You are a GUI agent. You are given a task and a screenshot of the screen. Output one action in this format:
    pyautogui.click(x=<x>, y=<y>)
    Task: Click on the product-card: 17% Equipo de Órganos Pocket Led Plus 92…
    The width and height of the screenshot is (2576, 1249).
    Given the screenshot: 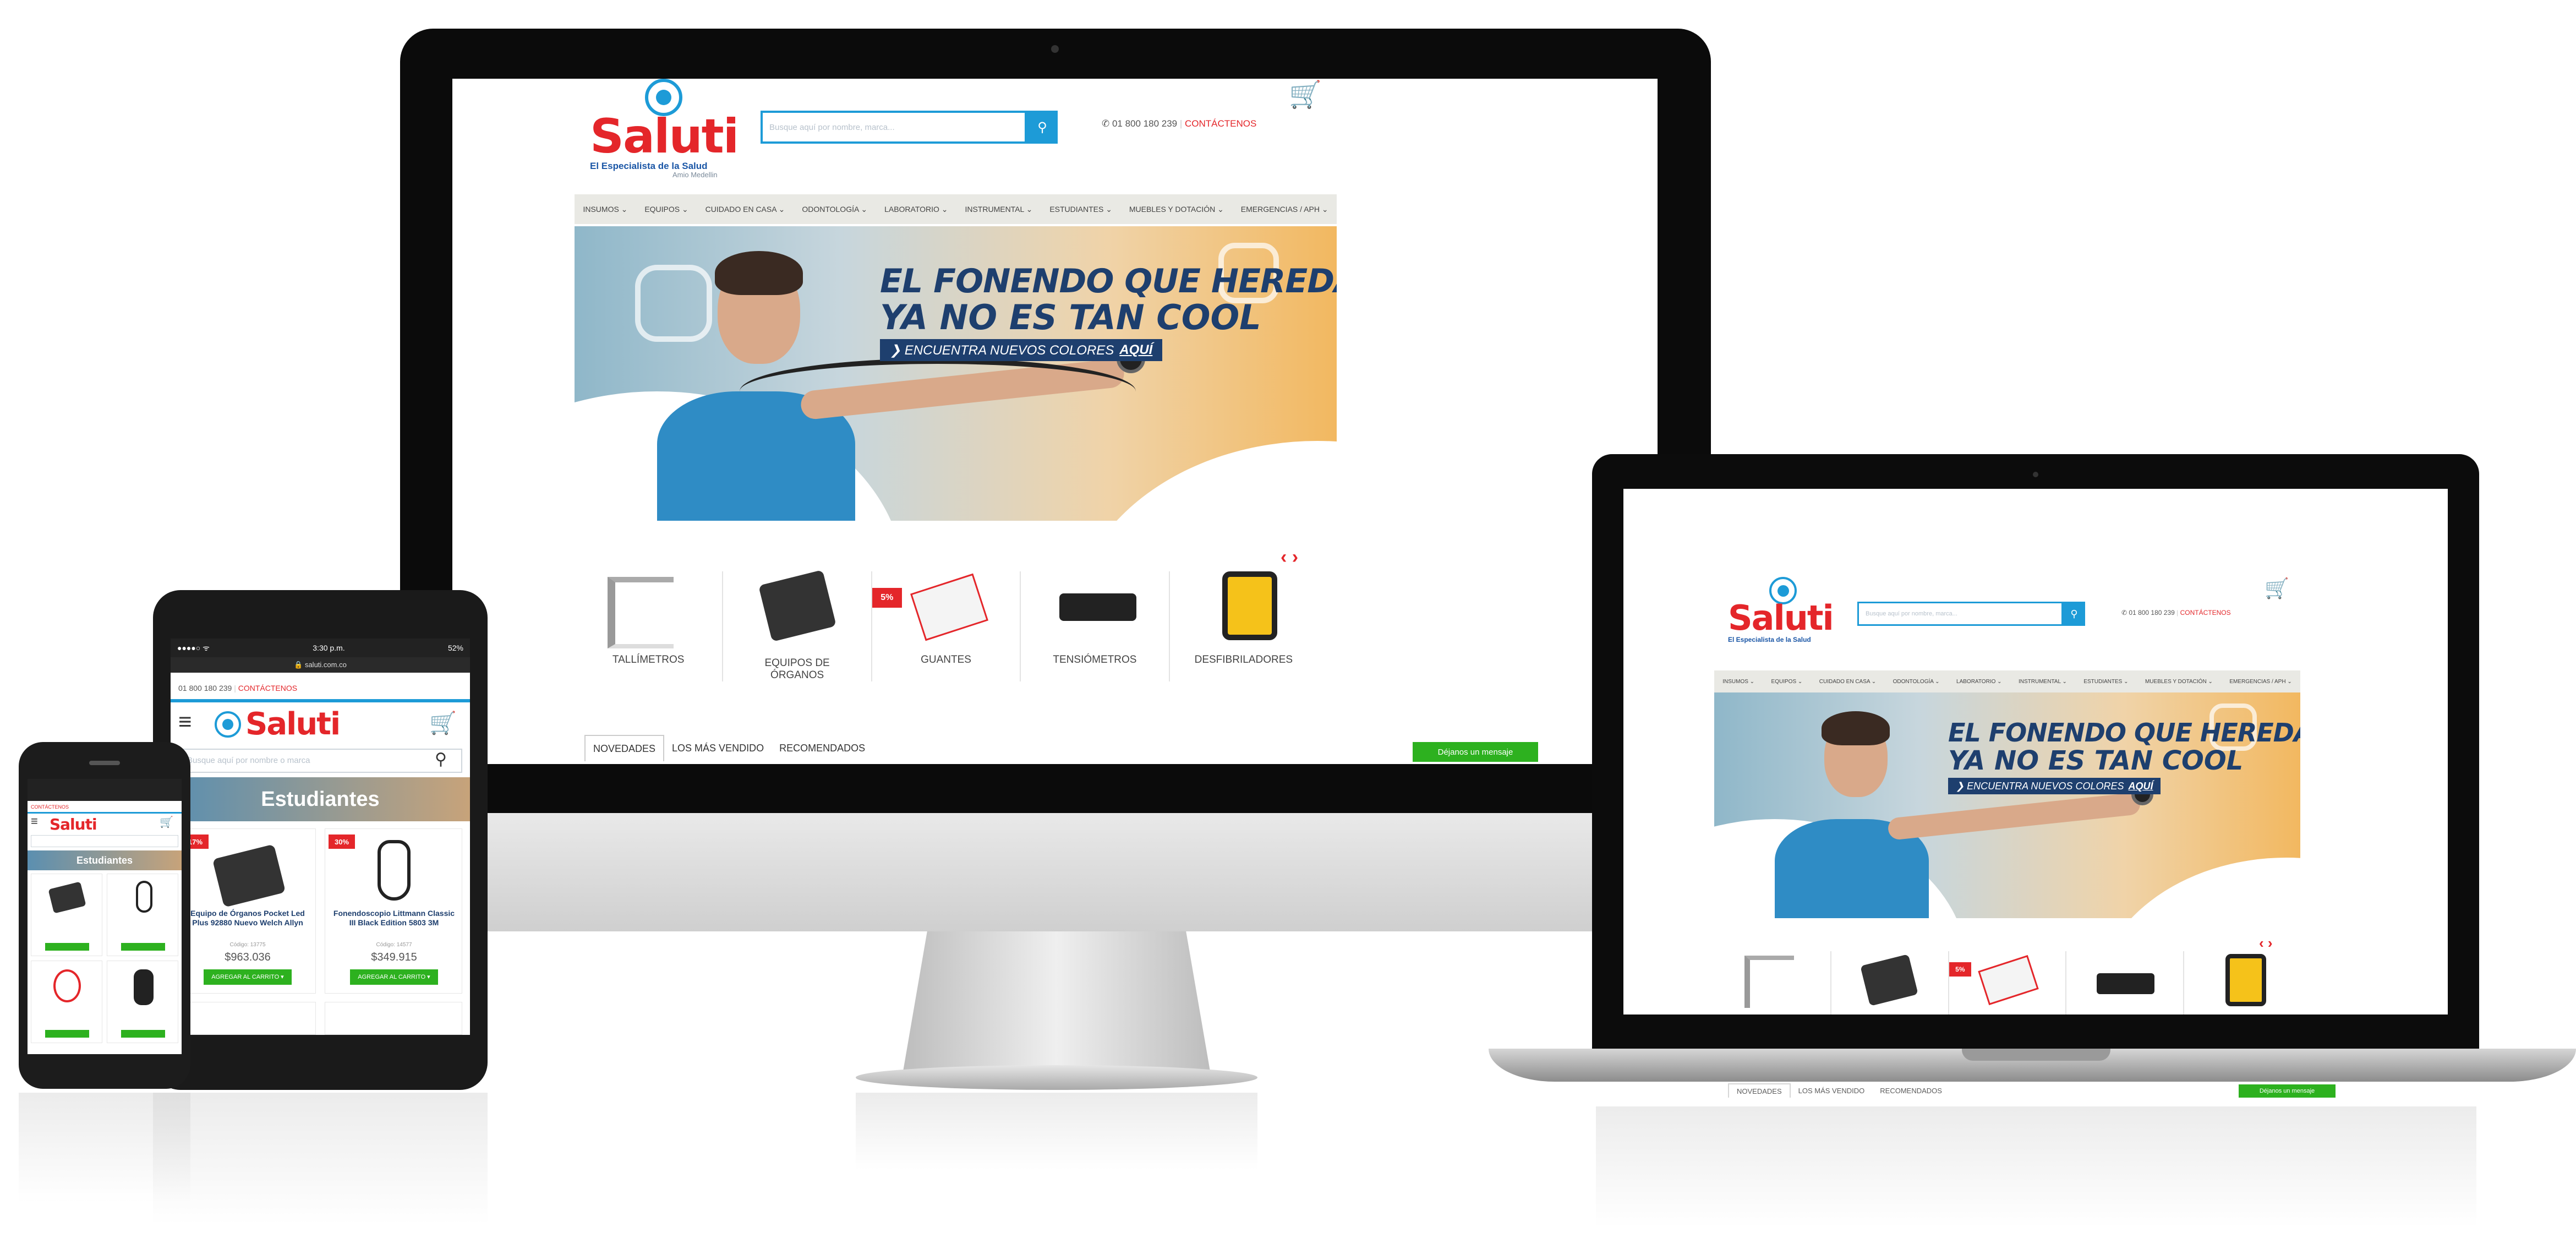 What is the action you would take?
    pyautogui.click(x=247, y=911)
    